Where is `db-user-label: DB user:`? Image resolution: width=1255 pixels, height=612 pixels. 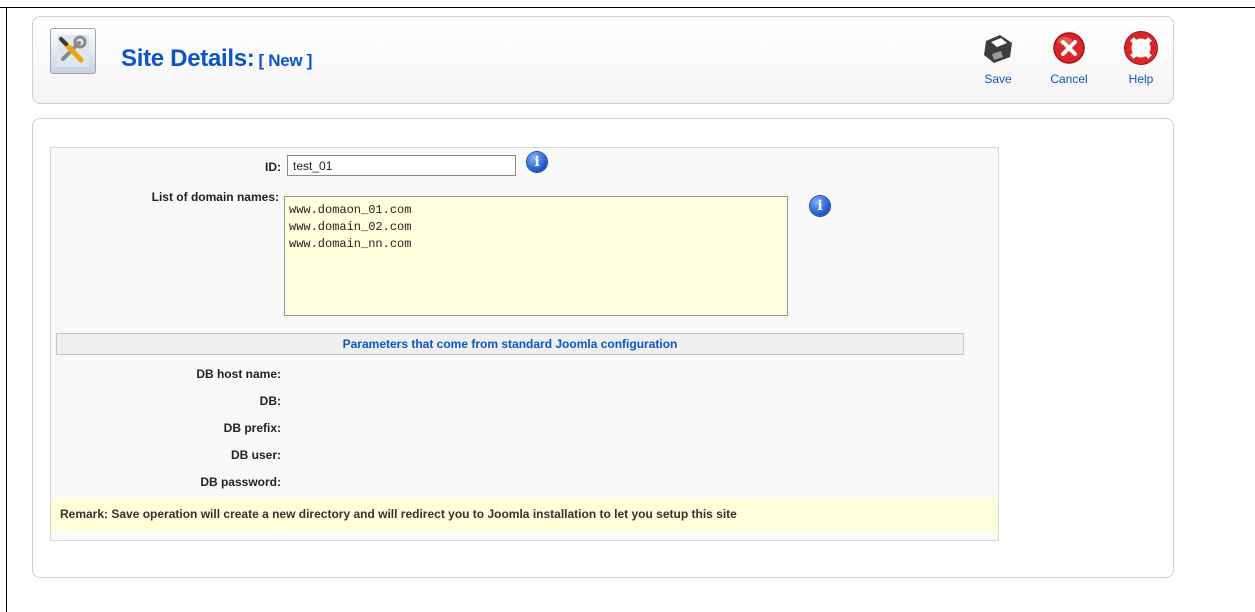 db-user-label: DB user: is located at coordinates (255, 455).